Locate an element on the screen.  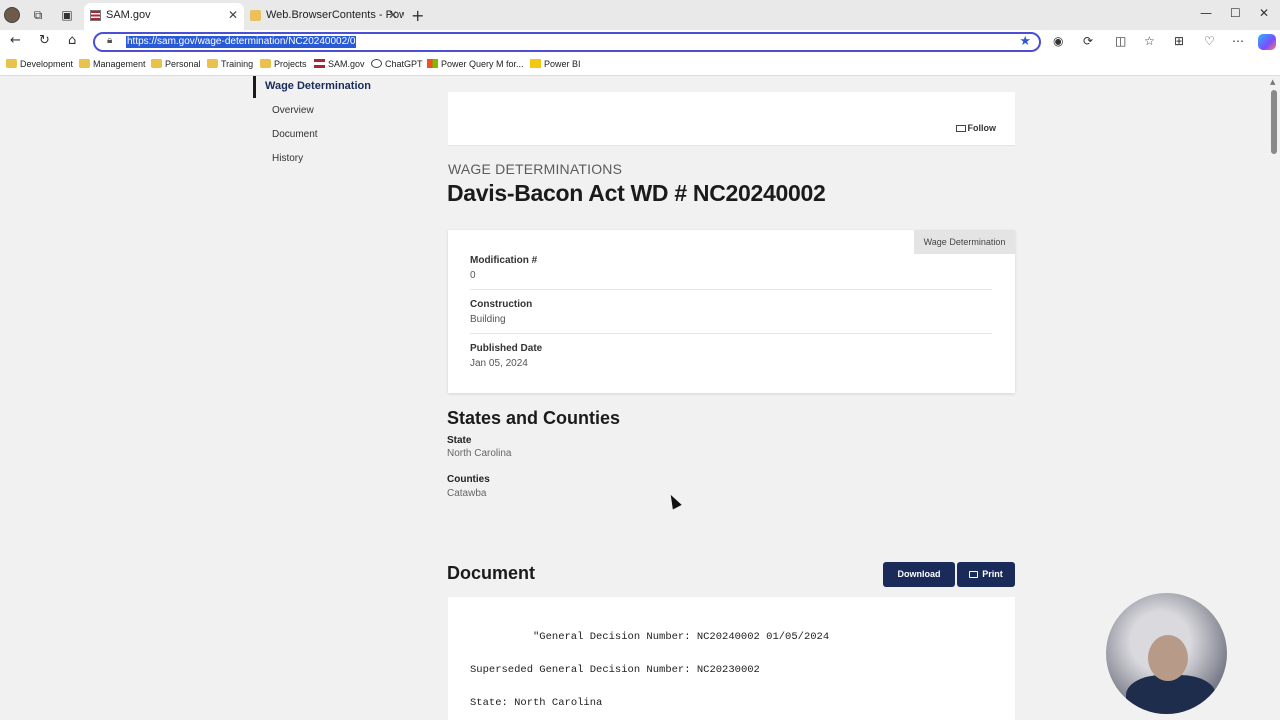
state-value: North Carolina is located at coordinates (479, 453).